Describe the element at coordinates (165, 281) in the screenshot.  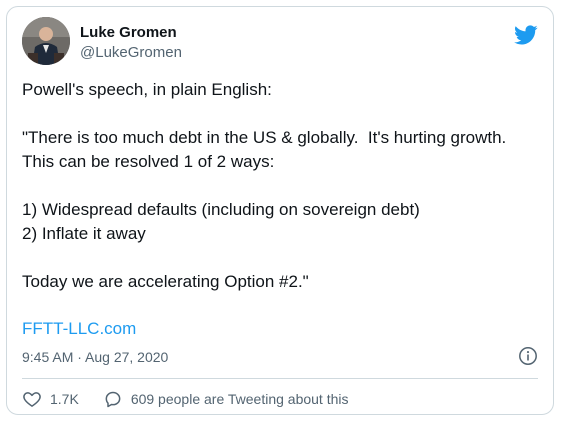
I see `tweet-line: Today we are accelerating Option #2."` at that location.